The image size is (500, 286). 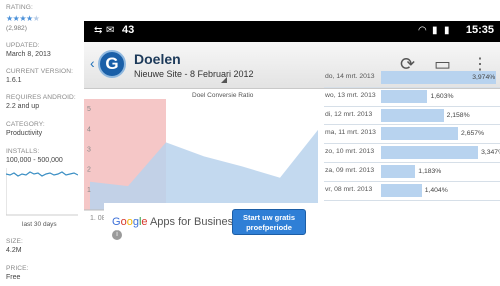 What do you see at coordinates (13, 277) in the screenshot?
I see `price-value: Free` at bounding box center [13, 277].